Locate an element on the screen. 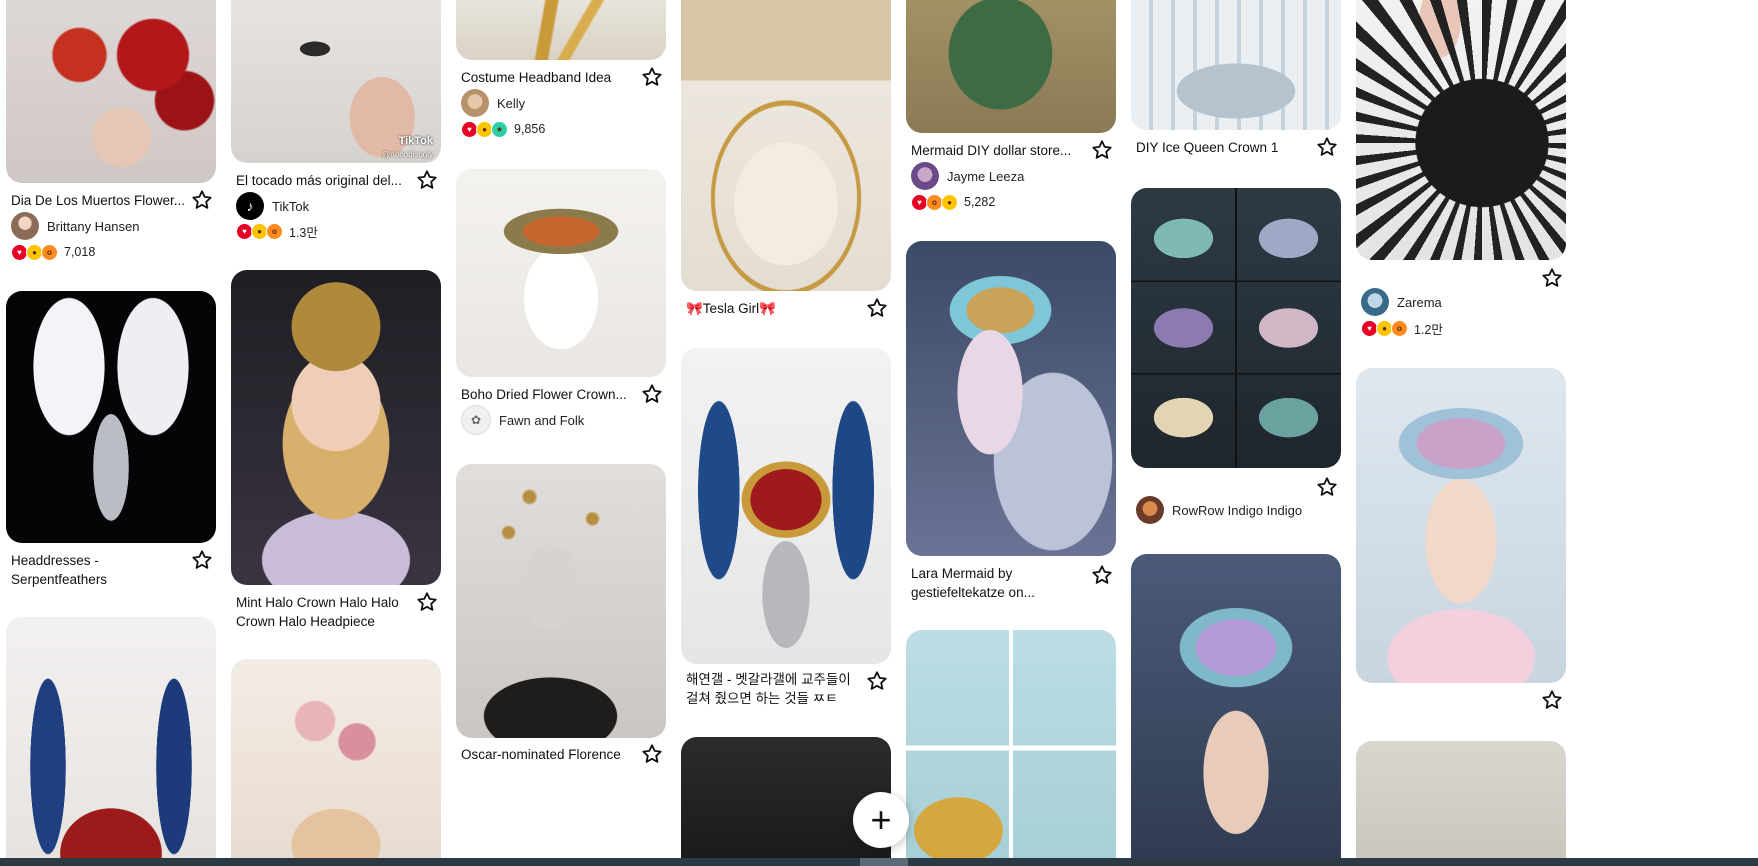 The height and width of the screenshot is (866, 1758). pin-author: ✿ Fawn and Folk is located at coordinates (522, 420).